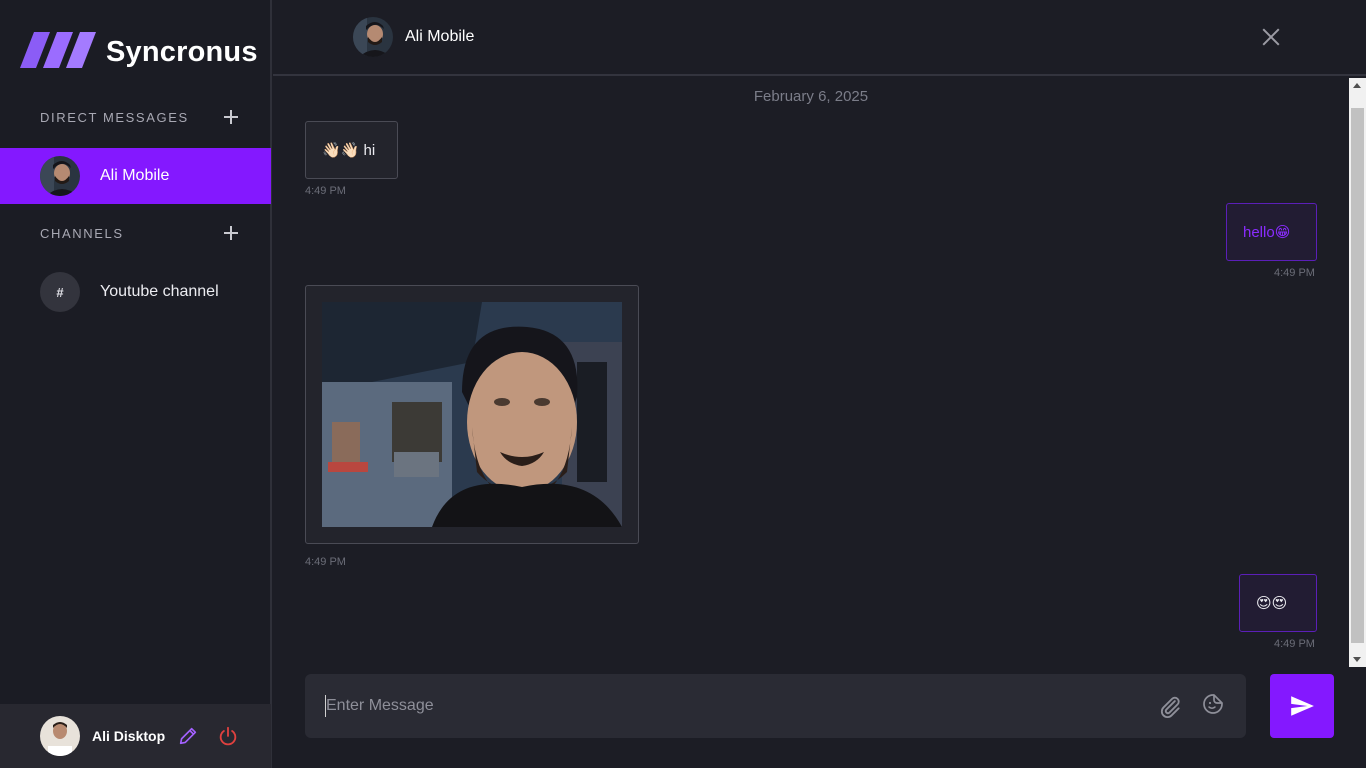 Image resolution: width=1366 pixels, height=768 pixels. I want to click on sidebar-item-youtube-channel: # Youtube channel, so click(135, 292).